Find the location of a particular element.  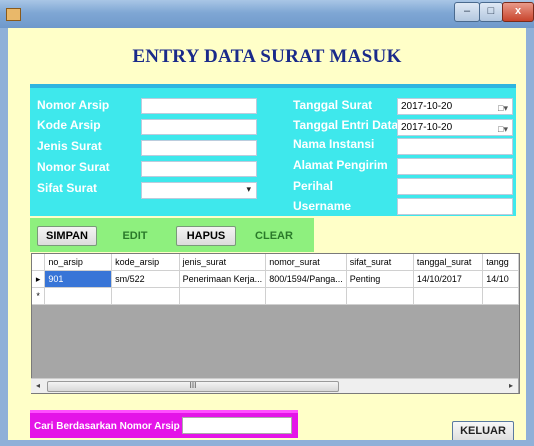

column-header-no-arsip: no_arsip is located at coordinates (78, 262).